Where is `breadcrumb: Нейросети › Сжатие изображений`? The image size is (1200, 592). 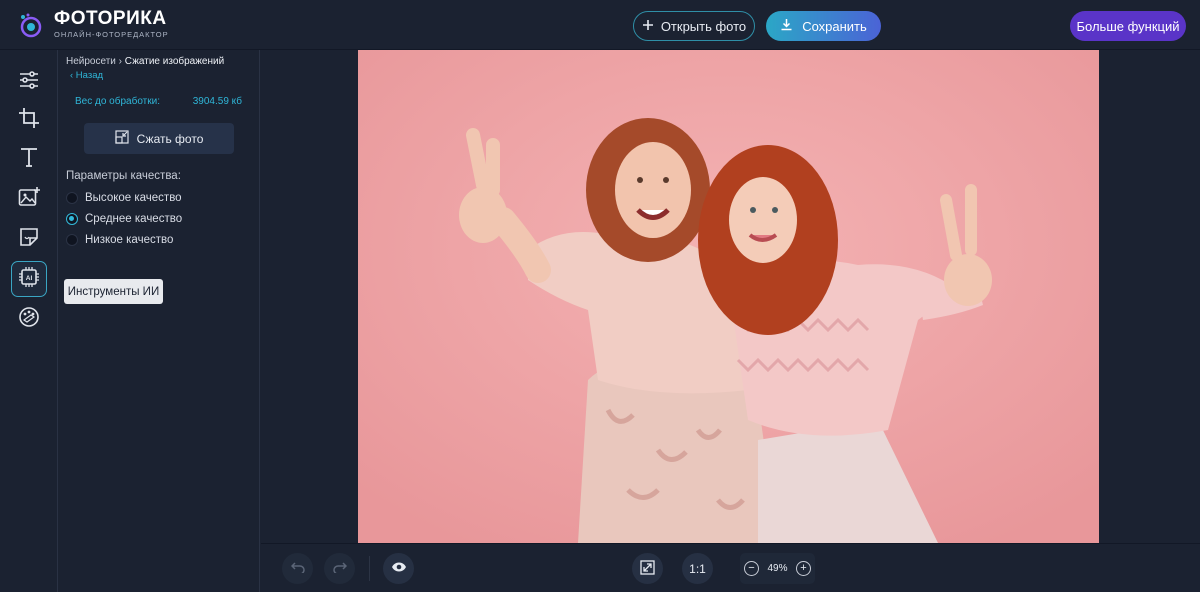
breadcrumb: Нейросети › Сжатие изображений is located at coordinates (145, 61).